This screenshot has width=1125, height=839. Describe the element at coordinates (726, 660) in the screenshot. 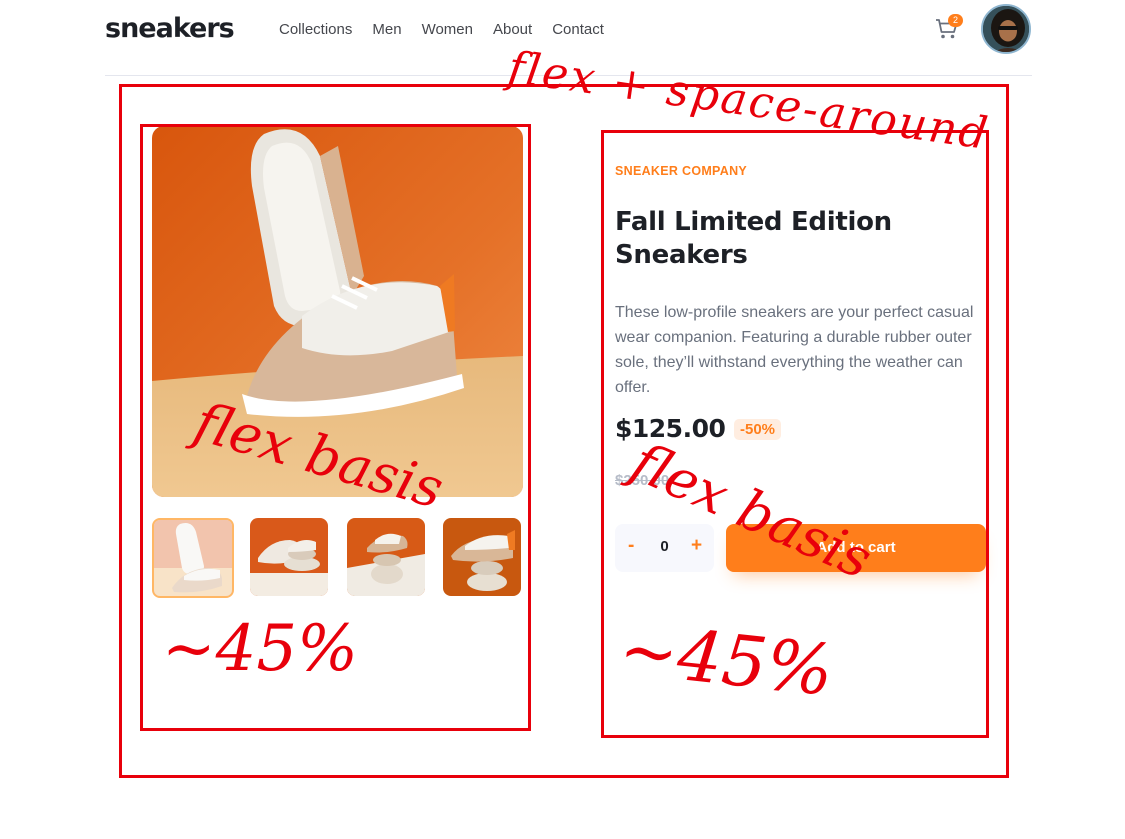

I see `annotation-percent-right: ~45%` at that location.